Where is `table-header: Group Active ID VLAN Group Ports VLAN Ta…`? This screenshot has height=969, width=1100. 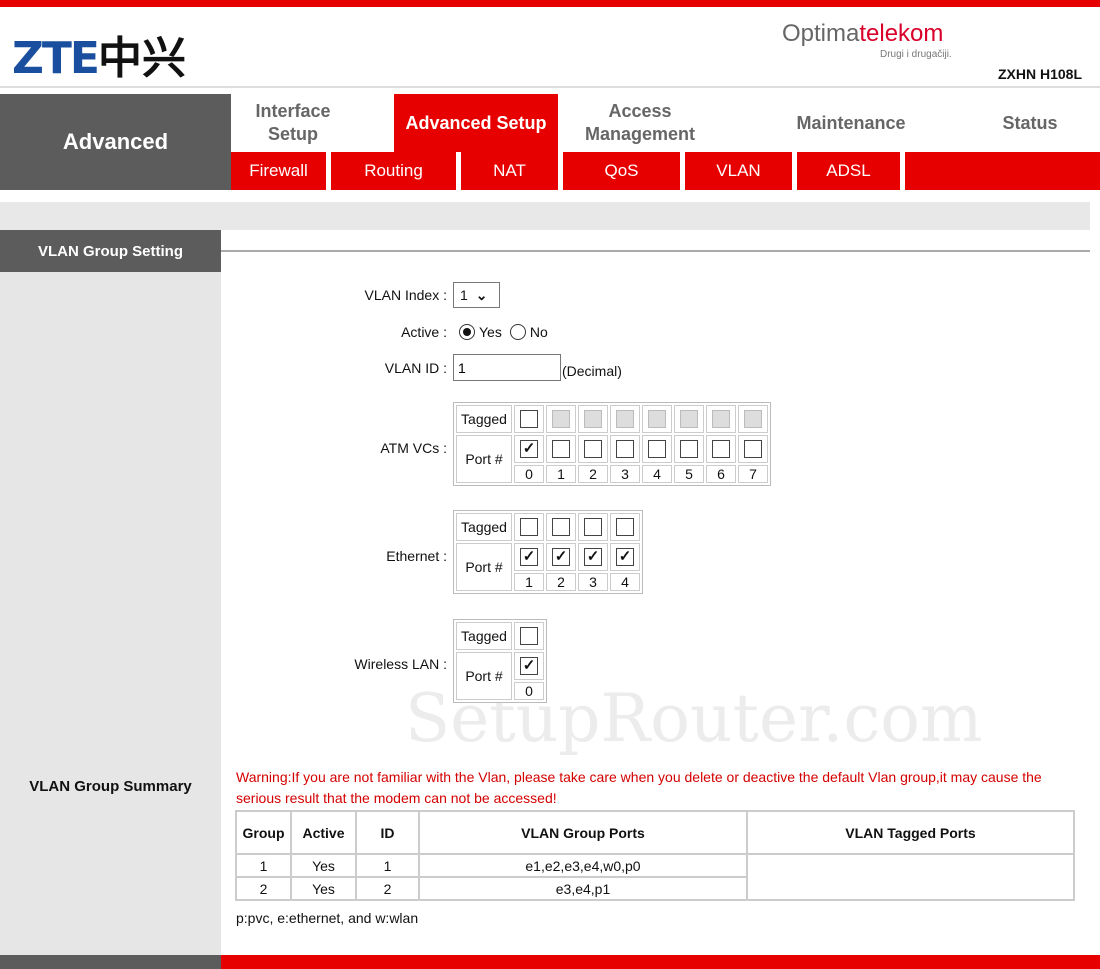 table-header: Group Active ID VLAN Group Ports VLAN Ta… is located at coordinates (655, 832).